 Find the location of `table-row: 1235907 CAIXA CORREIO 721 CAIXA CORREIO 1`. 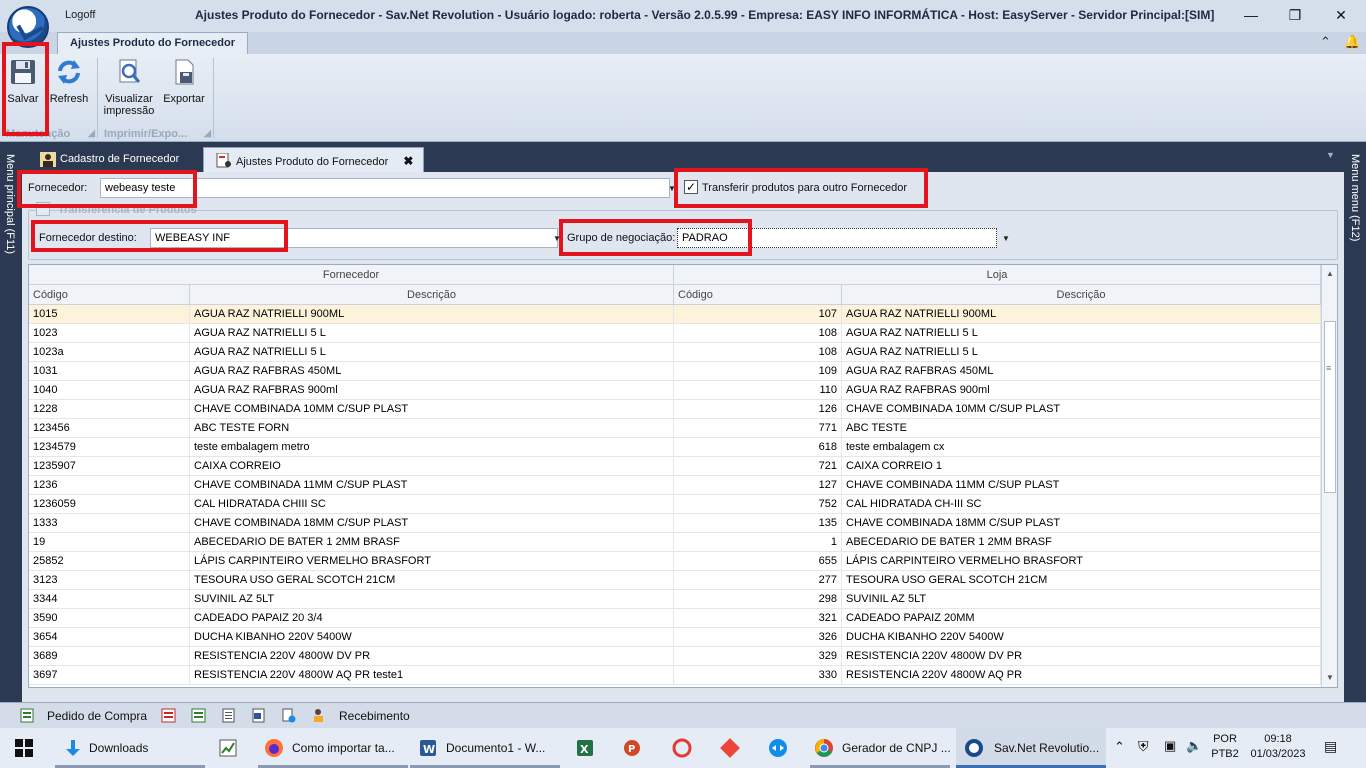

table-row: 1235907 CAIXA CORREIO 721 CAIXA CORREIO 1 is located at coordinates (675, 466).